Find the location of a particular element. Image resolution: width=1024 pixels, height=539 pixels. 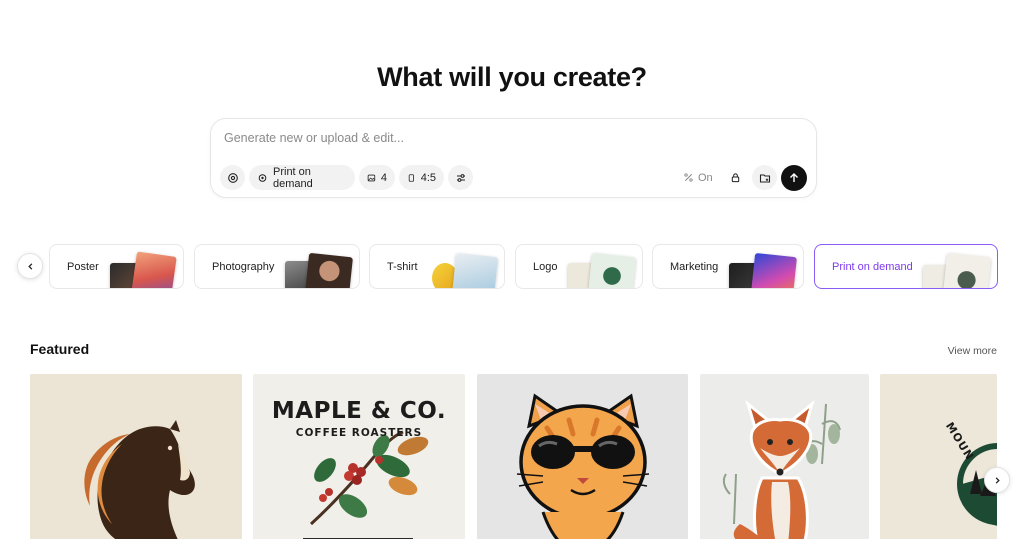

sliders-icon is located at coordinates (460, 177).